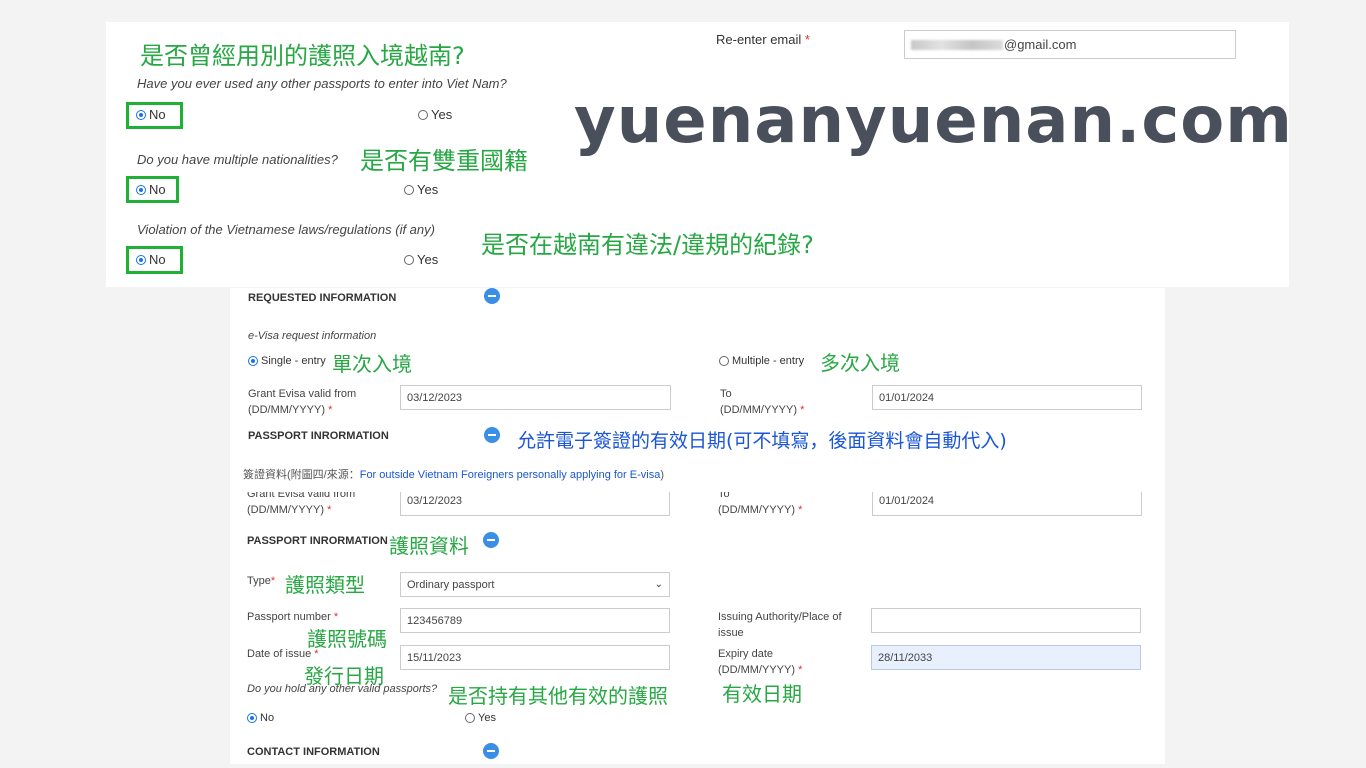 The image size is (1366, 768). I want to click on evisa-subtitle: e-Visa request information, so click(312, 336).